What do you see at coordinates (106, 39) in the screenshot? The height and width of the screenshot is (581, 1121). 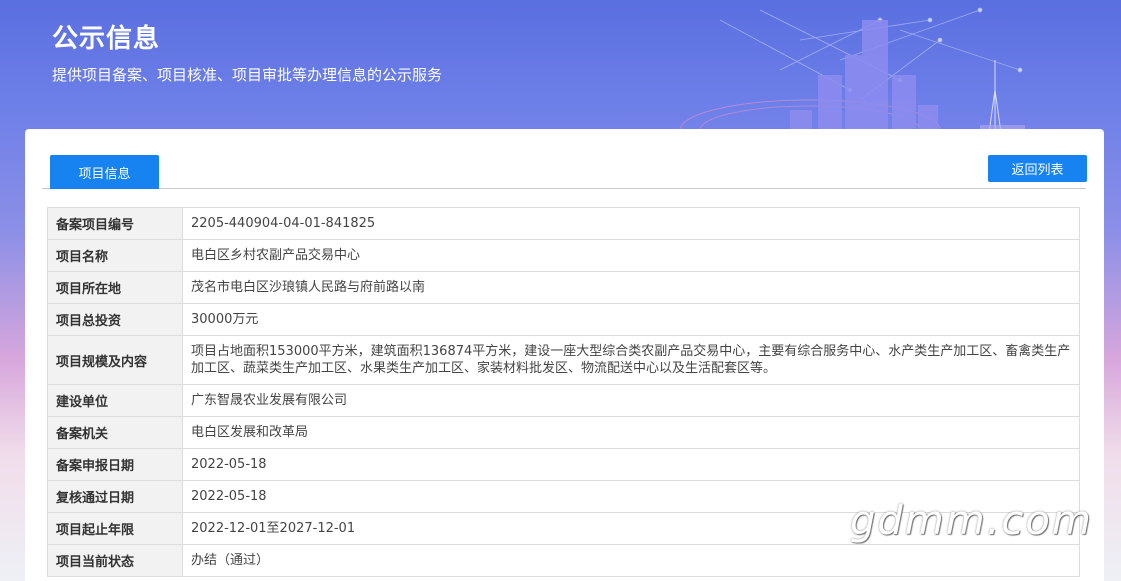 I see `page-title: 公示信息` at bounding box center [106, 39].